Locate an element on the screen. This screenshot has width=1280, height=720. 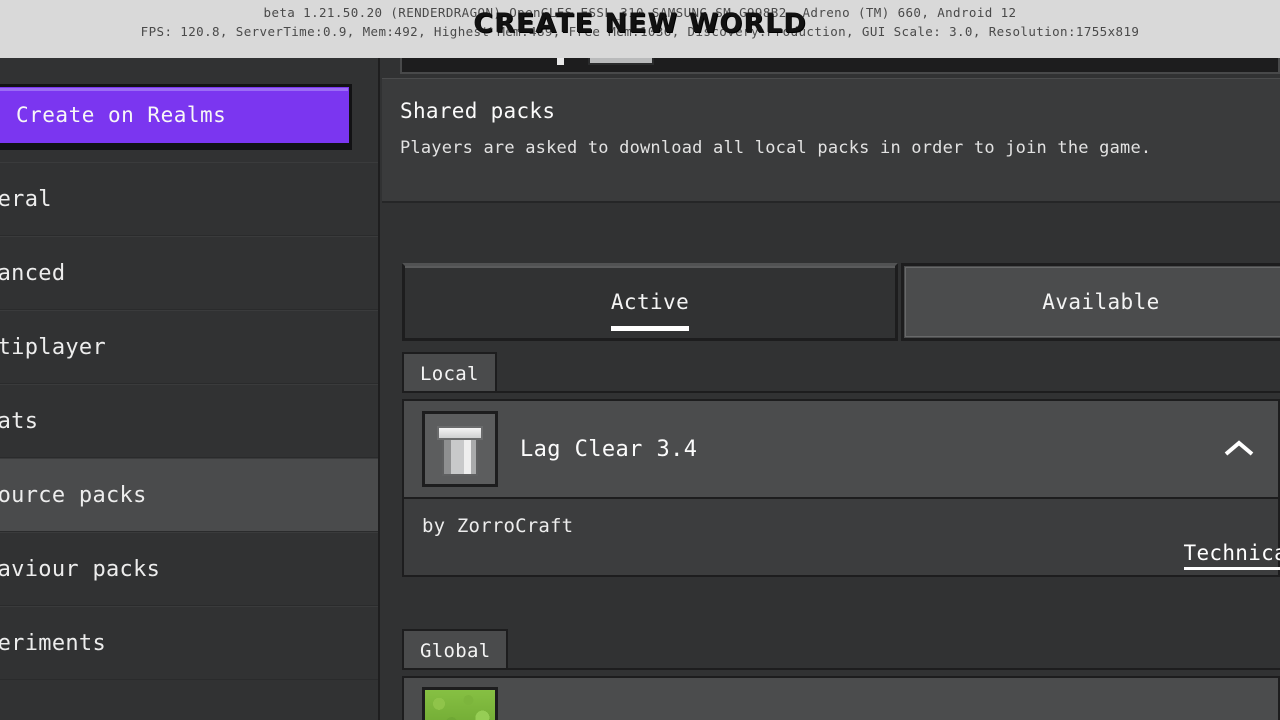
section-header-label: Local is located at coordinates (449, 373).